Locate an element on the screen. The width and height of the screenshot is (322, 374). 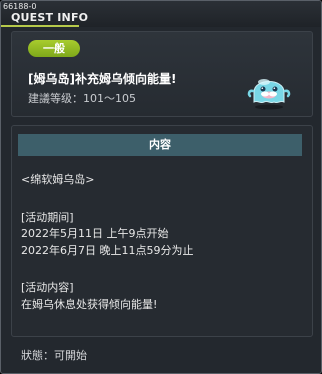
title-underline is located at coordinates (40, 26).